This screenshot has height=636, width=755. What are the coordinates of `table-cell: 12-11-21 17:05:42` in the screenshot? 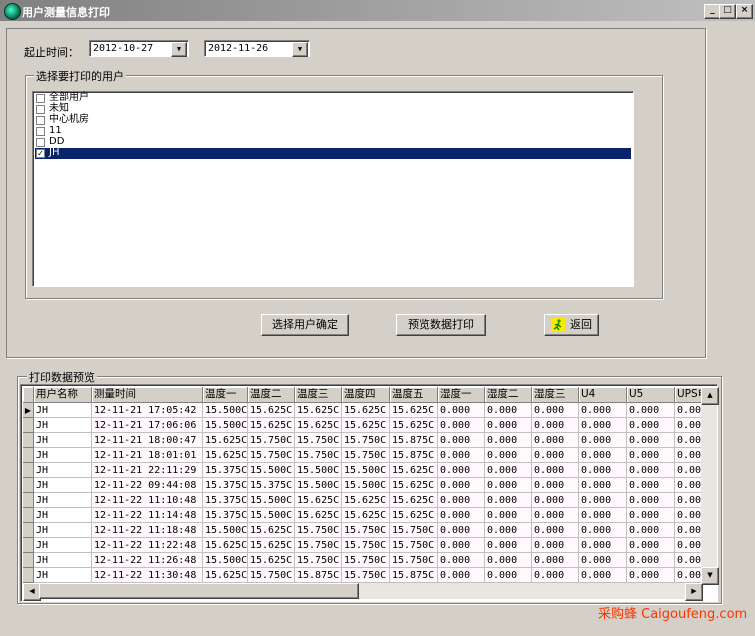 It's located at (147, 410).